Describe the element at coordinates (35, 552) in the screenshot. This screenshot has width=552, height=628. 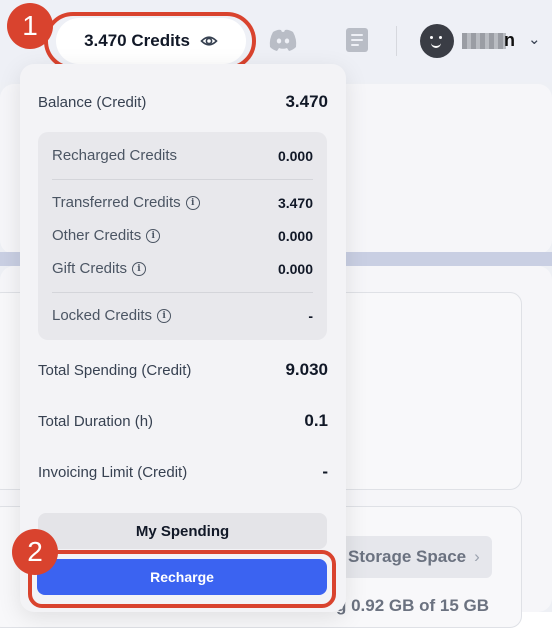
I see `step-marker-2: 2` at that location.